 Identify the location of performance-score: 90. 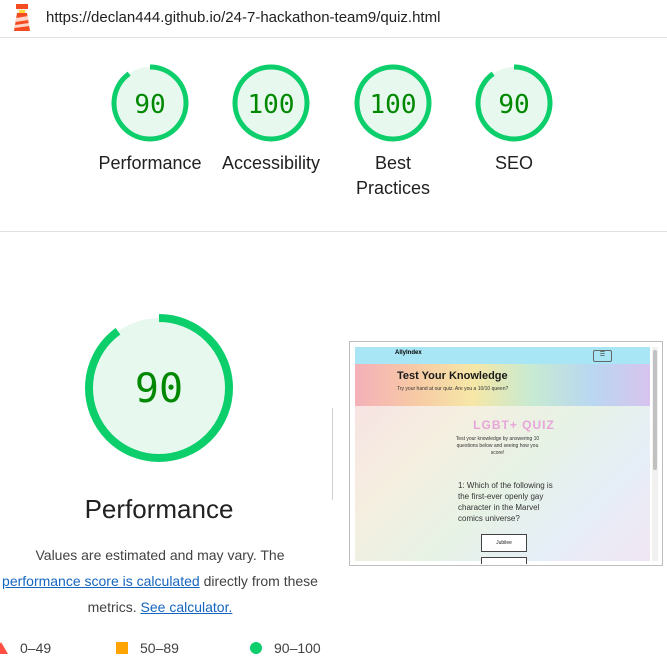
(159, 389).